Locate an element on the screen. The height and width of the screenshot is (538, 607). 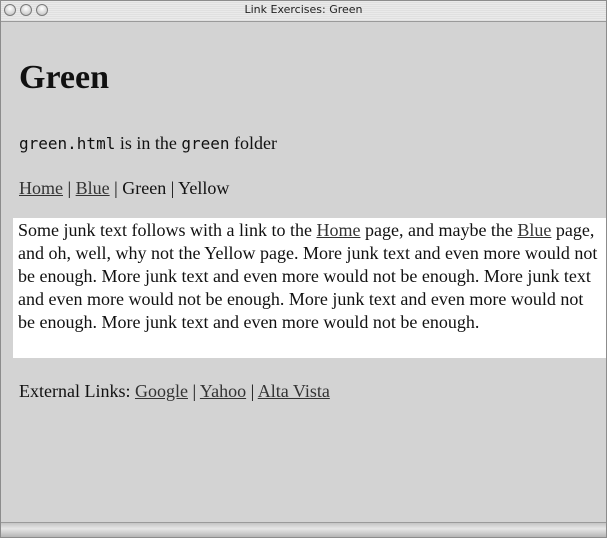
nav-links: Home | Blue | Green | Yellow is located at coordinates (124, 188).